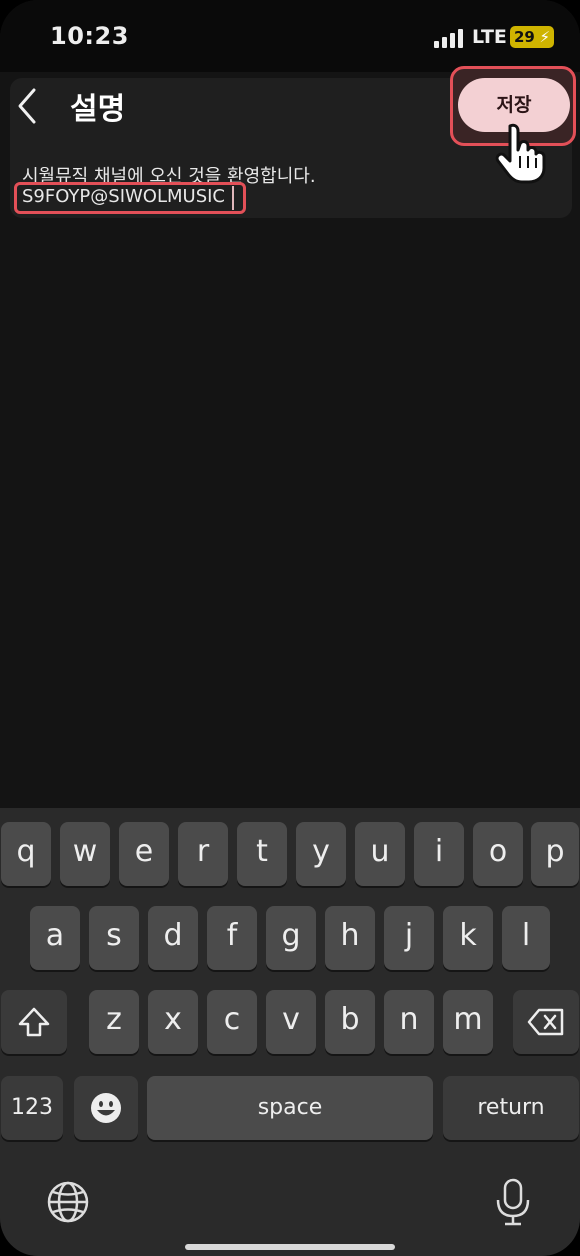  I want to click on key-i: i, so click(439, 854).